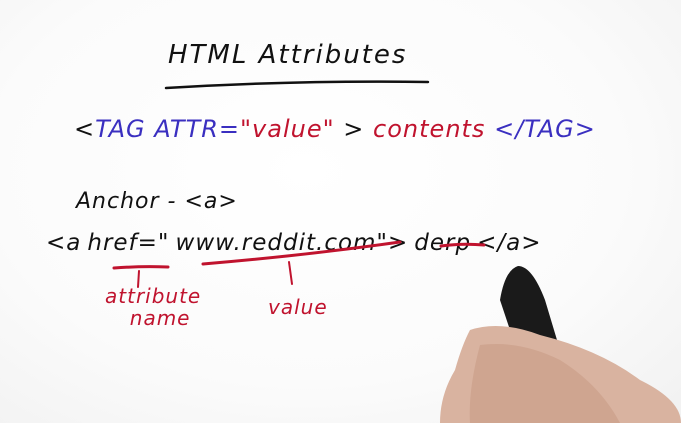  What do you see at coordinates (301, 253) in the screenshot?
I see `url-underline` at bounding box center [301, 253].